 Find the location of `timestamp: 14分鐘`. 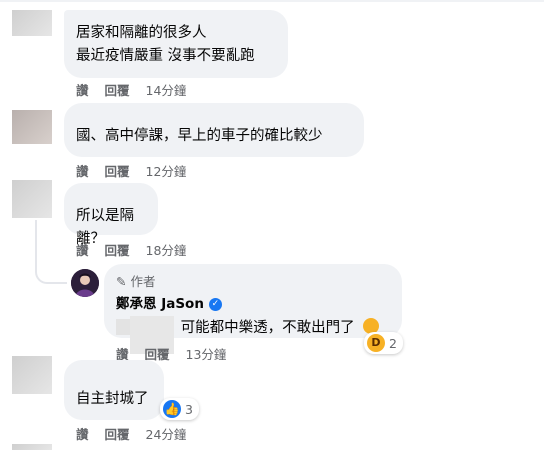

timestamp: 14分鐘 is located at coordinates (166, 89).